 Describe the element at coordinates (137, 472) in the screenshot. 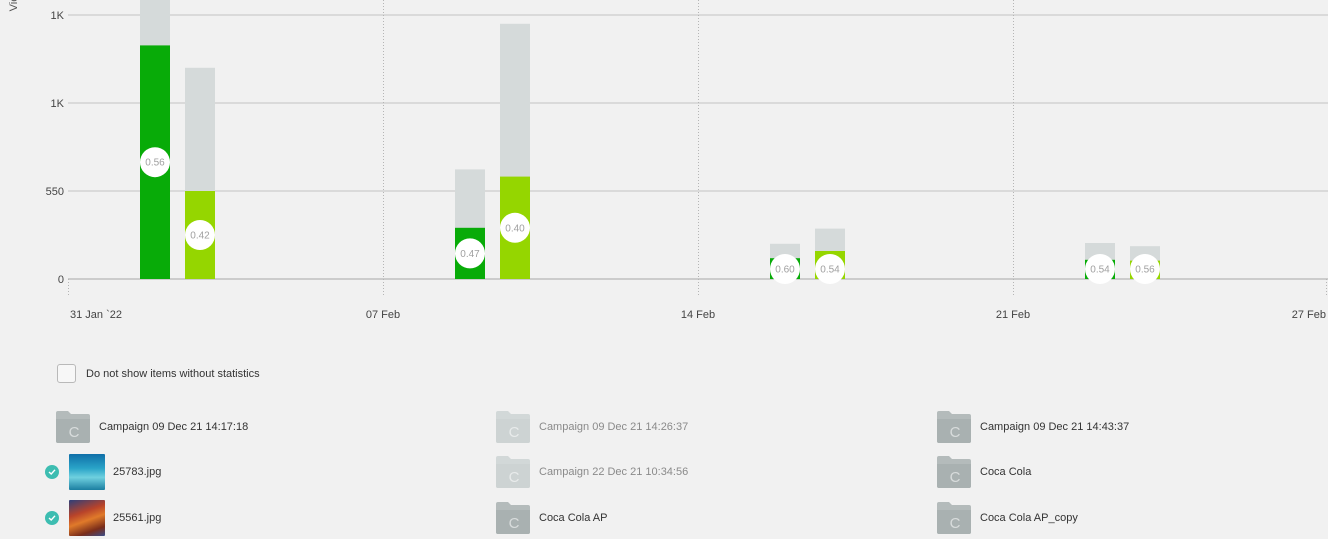

I see `item-label: 25783.jpg` at that location.